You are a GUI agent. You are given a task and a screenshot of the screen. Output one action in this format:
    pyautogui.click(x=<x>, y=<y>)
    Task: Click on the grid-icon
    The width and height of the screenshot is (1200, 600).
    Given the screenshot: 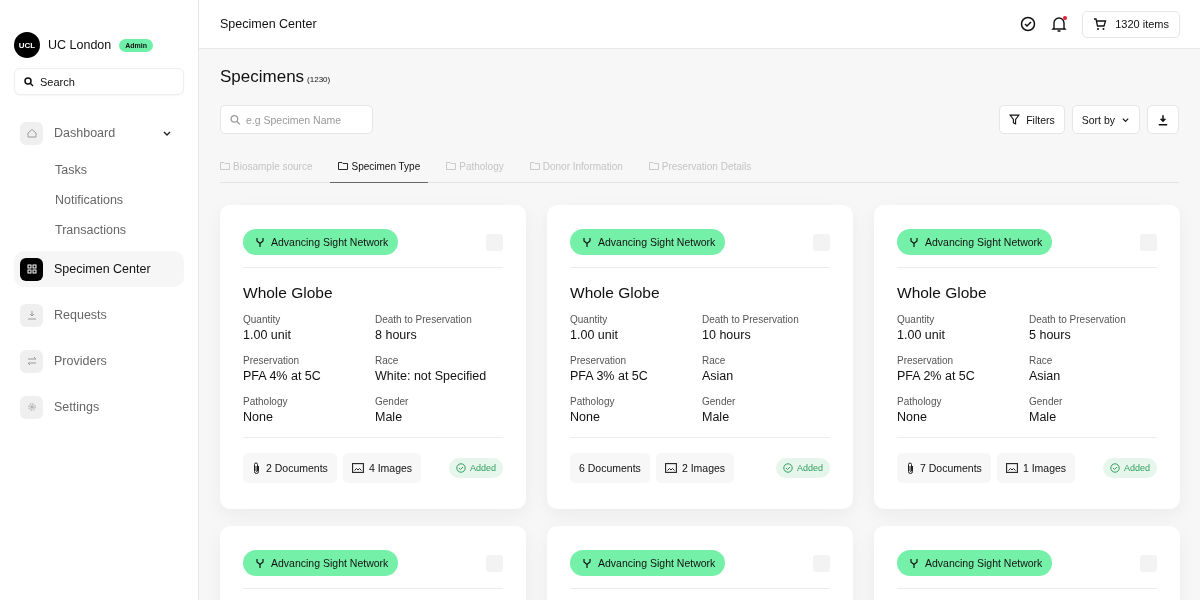 What is the action you would take?
    pyautogui.click(x=31, y=269)
    